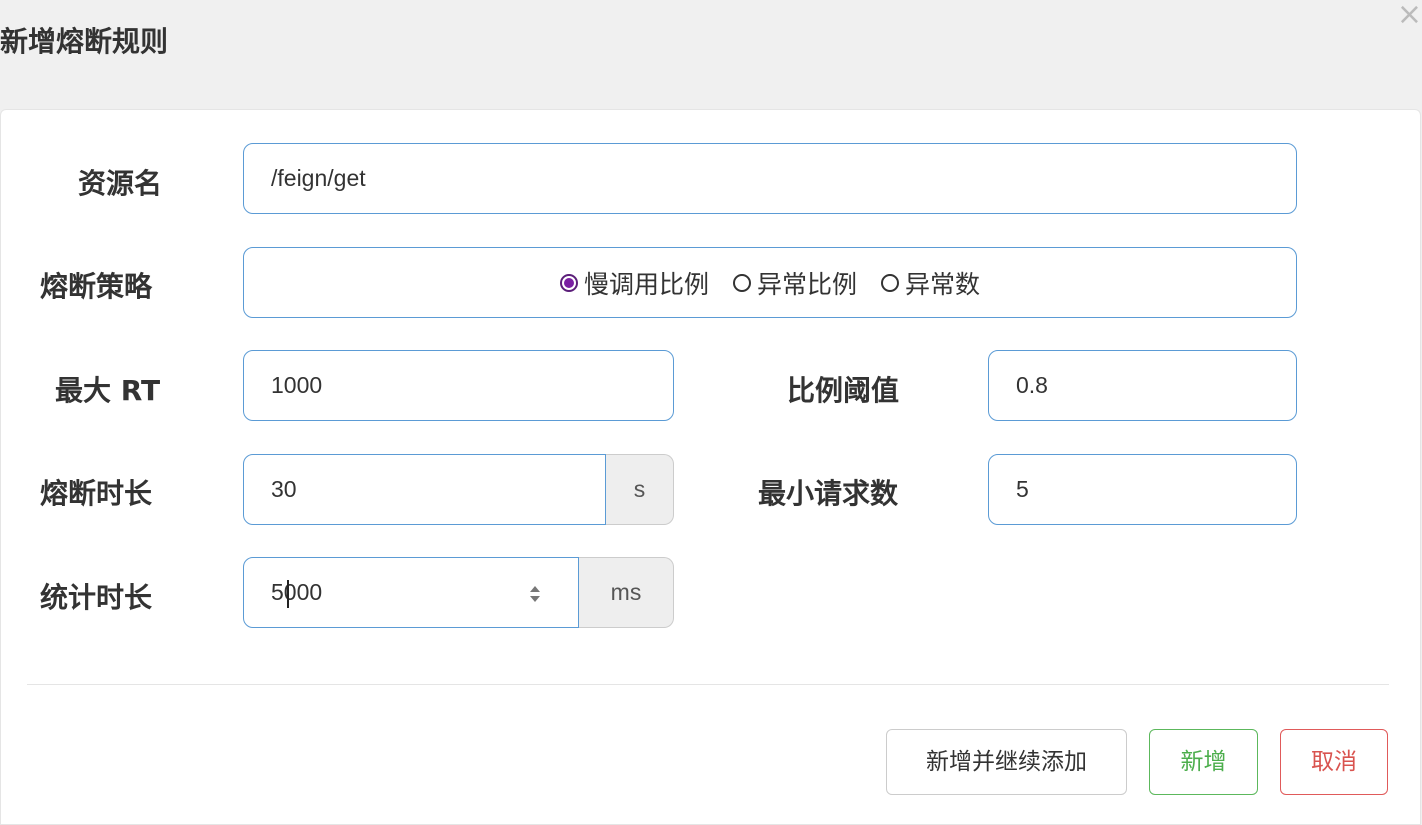 This screenshot has width=1422, height=825. What do you see at coordinates (640, 489) in the screenshot?
I see `break-duration-unit: s` at bounding box center [640, 489].